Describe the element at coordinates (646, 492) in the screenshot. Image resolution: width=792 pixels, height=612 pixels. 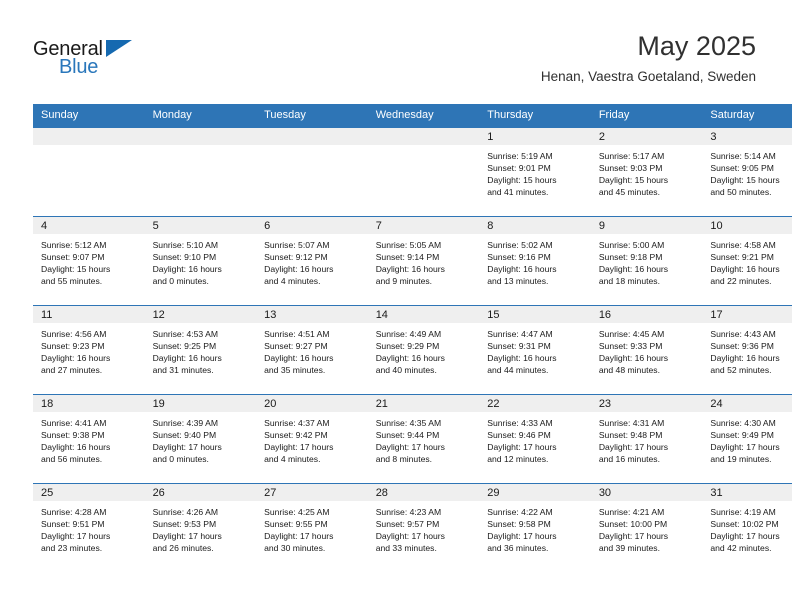
I see `day-number: 30` at that location.